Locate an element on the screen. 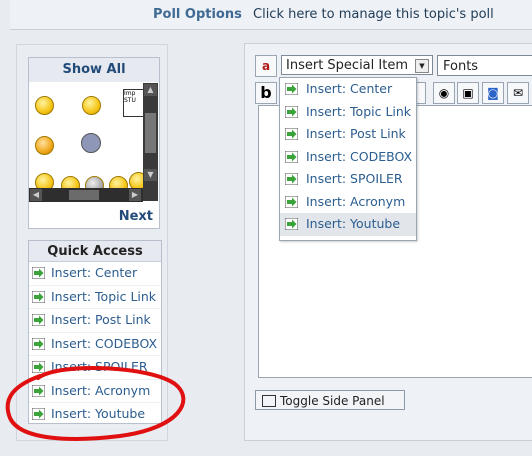 The height and width of the screenshot is (456, 532). quick-access-item: Insert: Post Link is located at coordinates (95, 321).